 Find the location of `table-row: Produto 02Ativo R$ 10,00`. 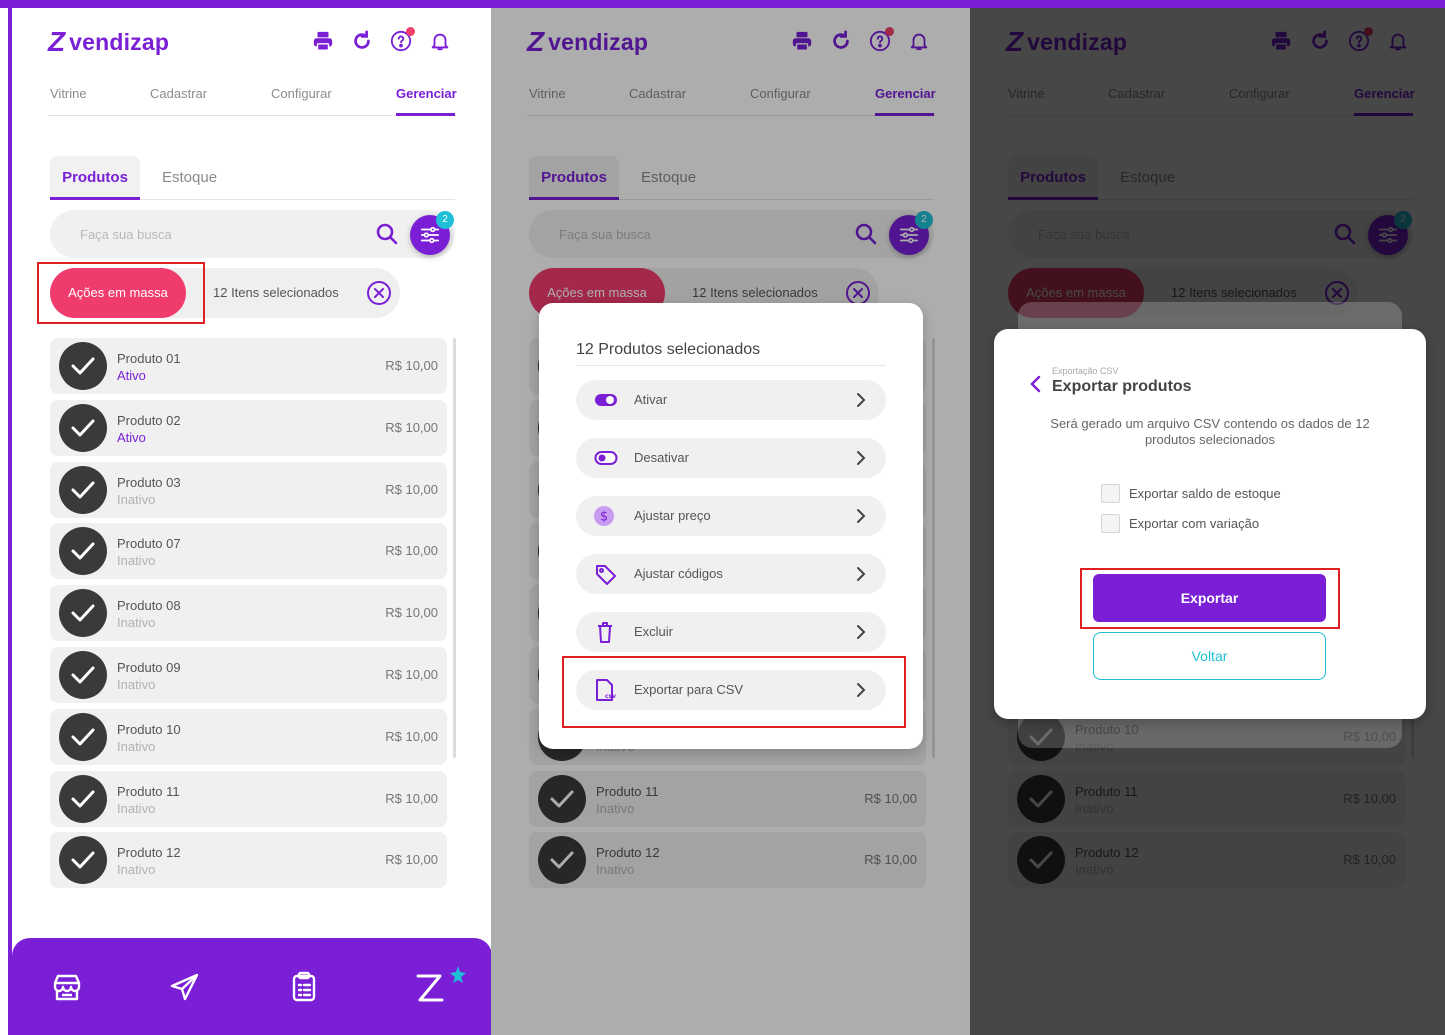

table-row: Produto 02Ativo R$ 10,00 is located at coordinates (248, 427).